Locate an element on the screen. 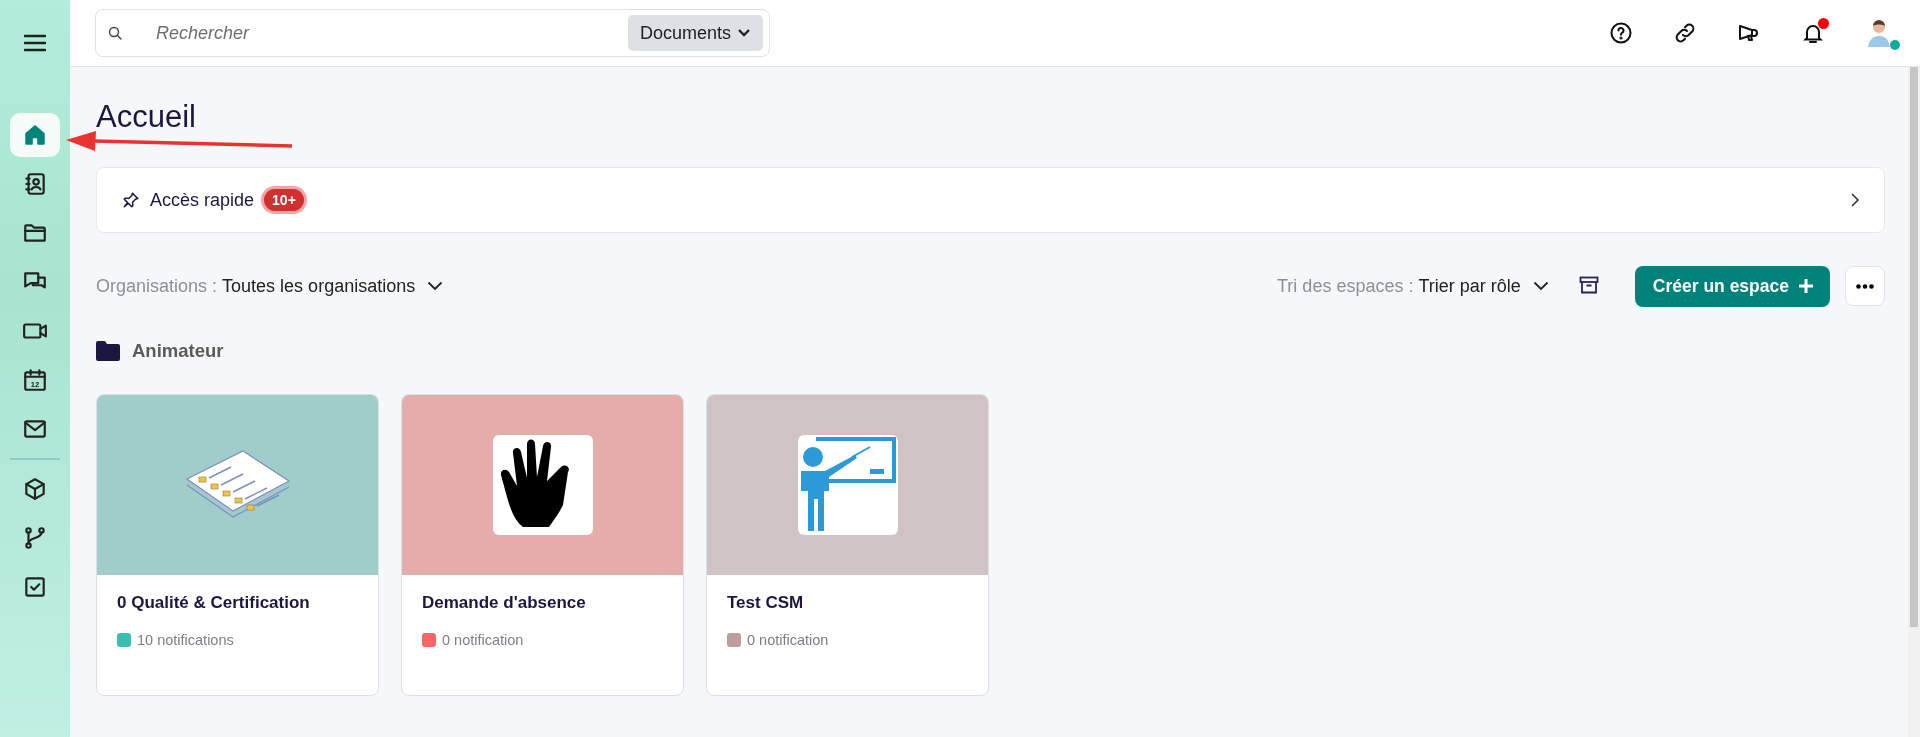 The height and width of the screenshot is (737, 1920). notification-count: 10 notifications is located at coordinates (185, 640).